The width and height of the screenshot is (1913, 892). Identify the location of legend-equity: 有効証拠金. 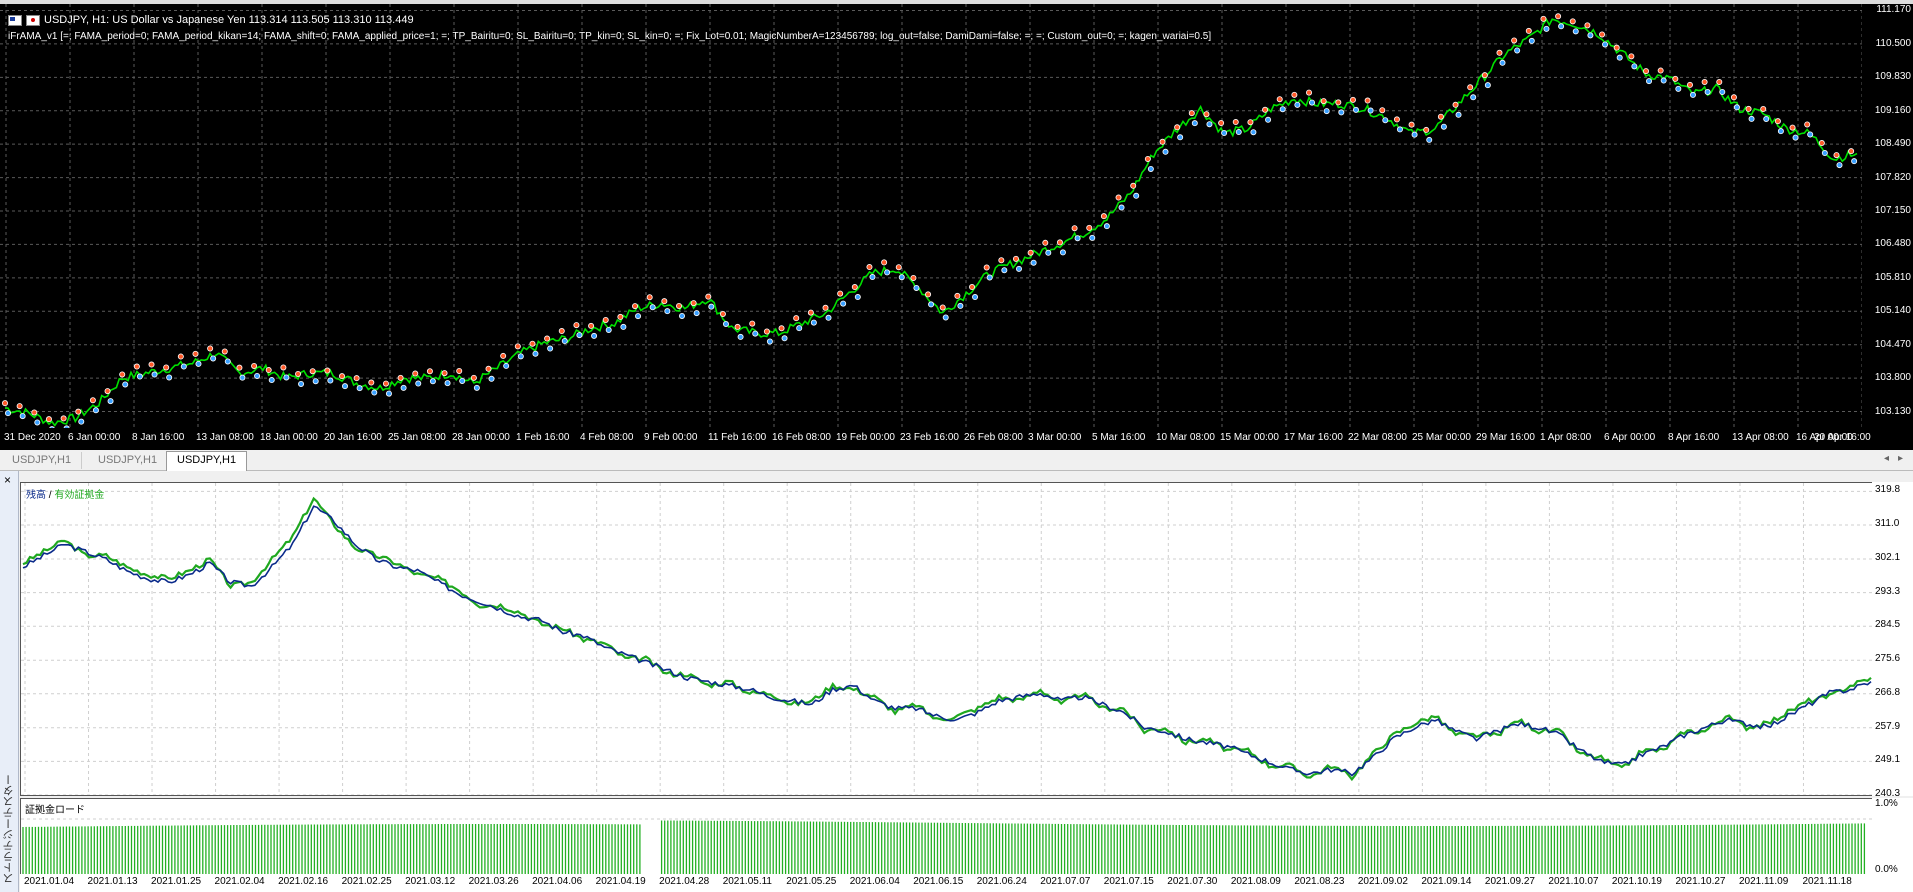
(79, 495).